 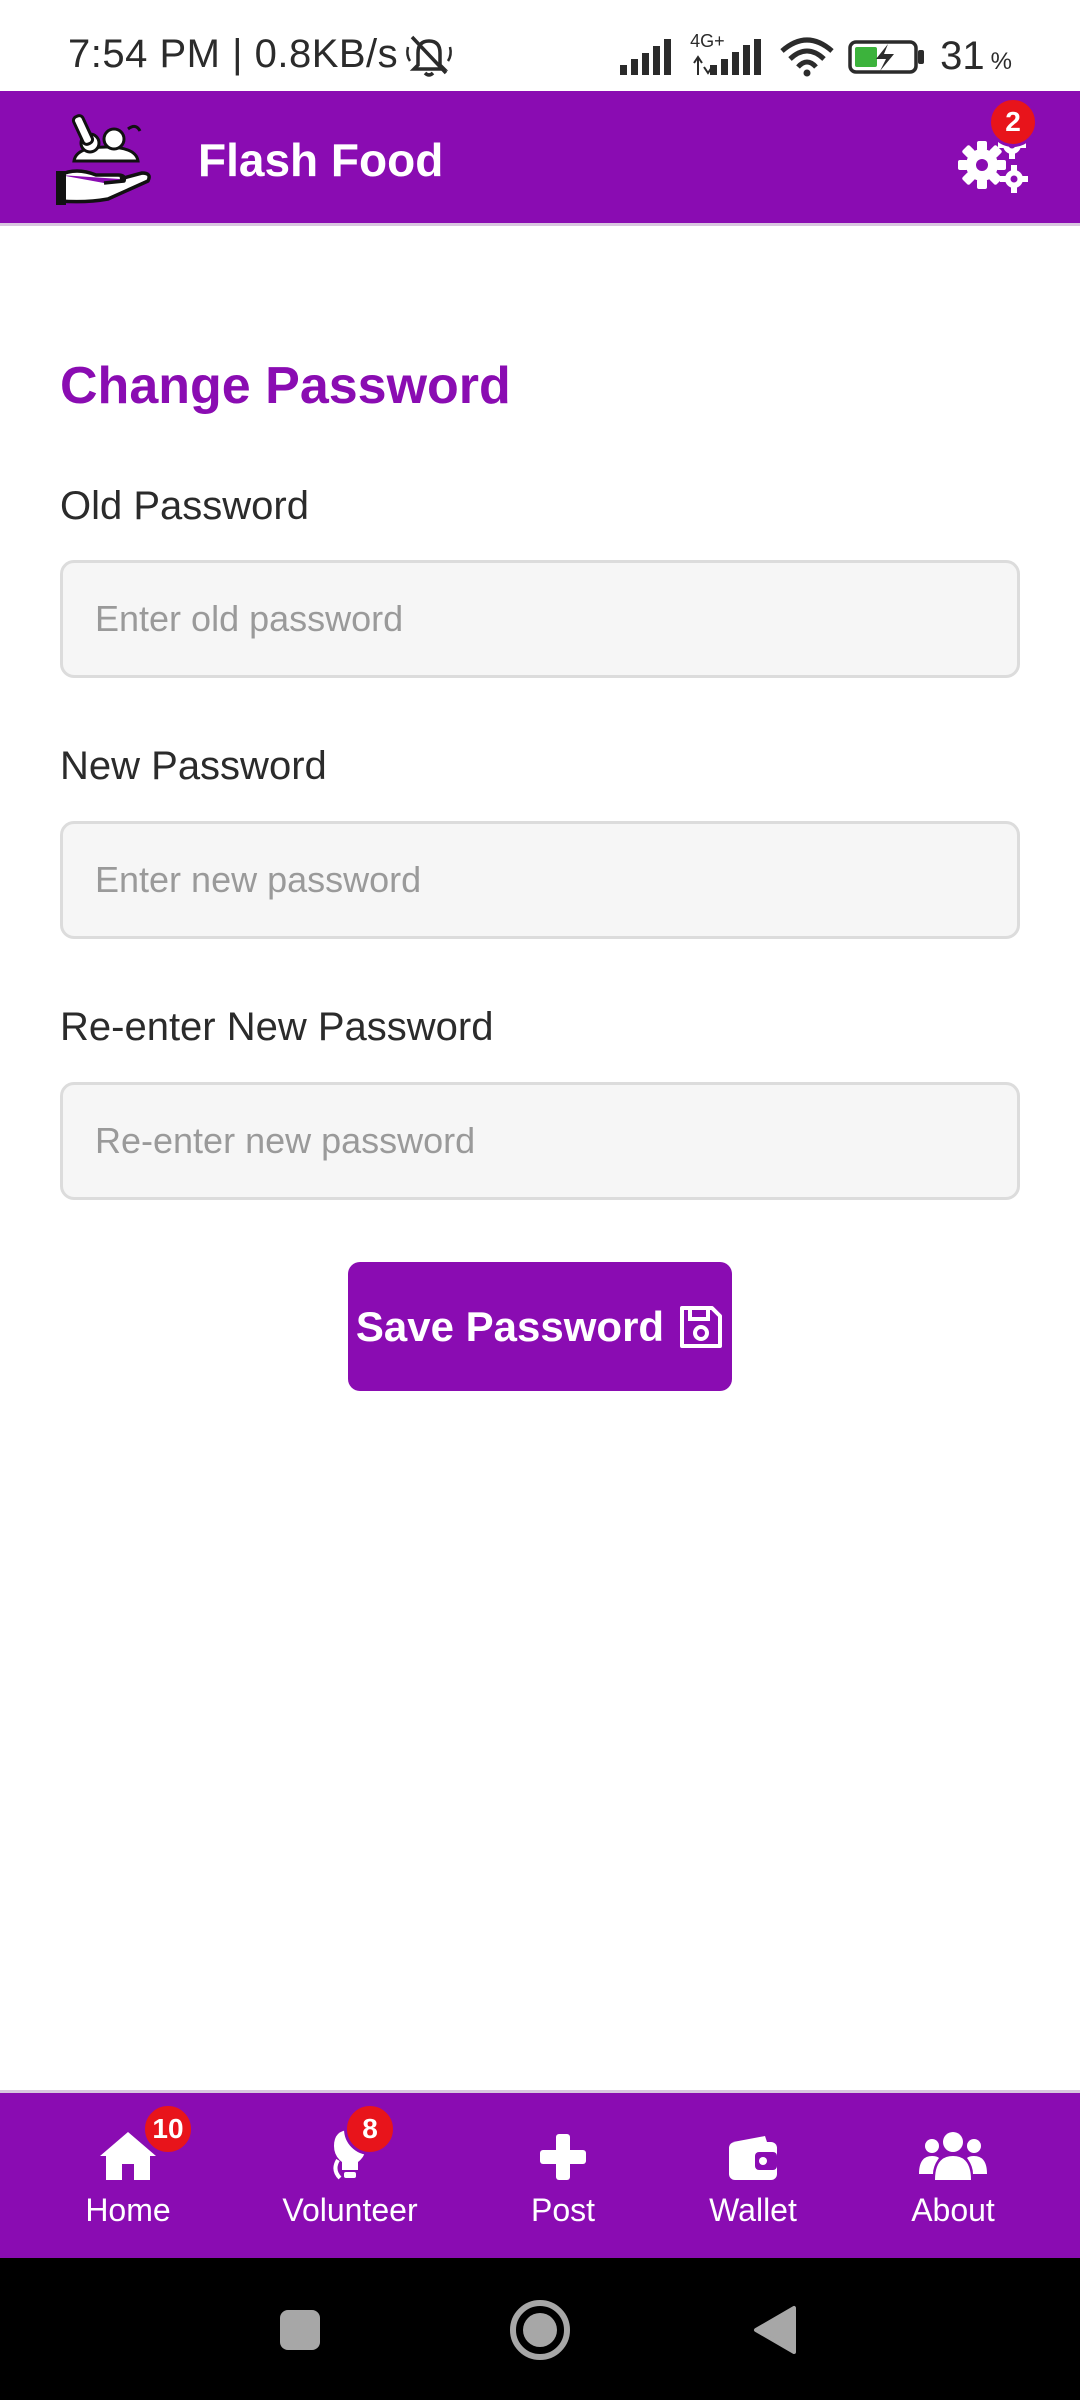 I want to click on nav-item-post: Post, so click(x=563, y=2177).